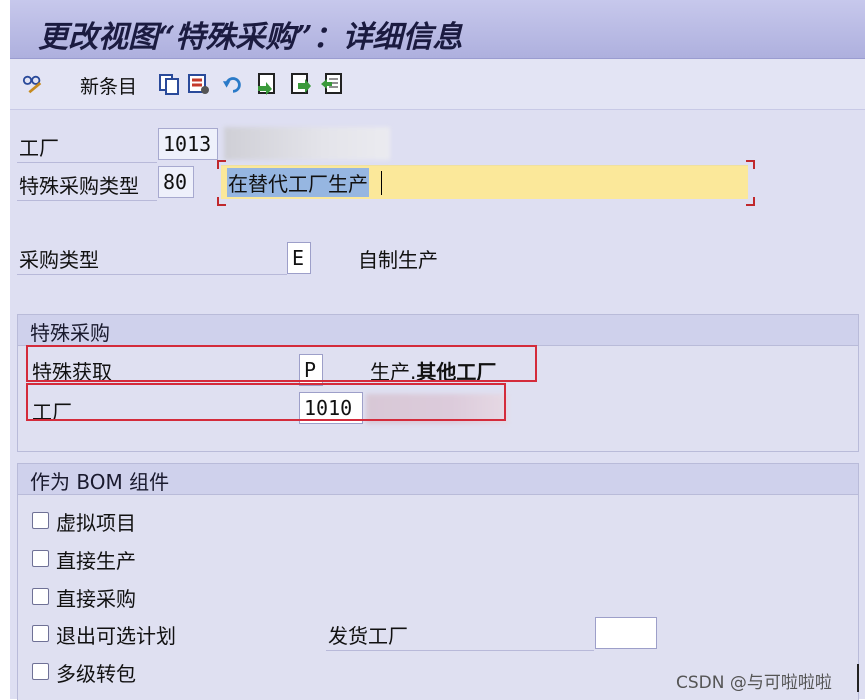 The width and height of the screenshot is (865, 700). I want to click on focus-corner-br, so click(750, 201).